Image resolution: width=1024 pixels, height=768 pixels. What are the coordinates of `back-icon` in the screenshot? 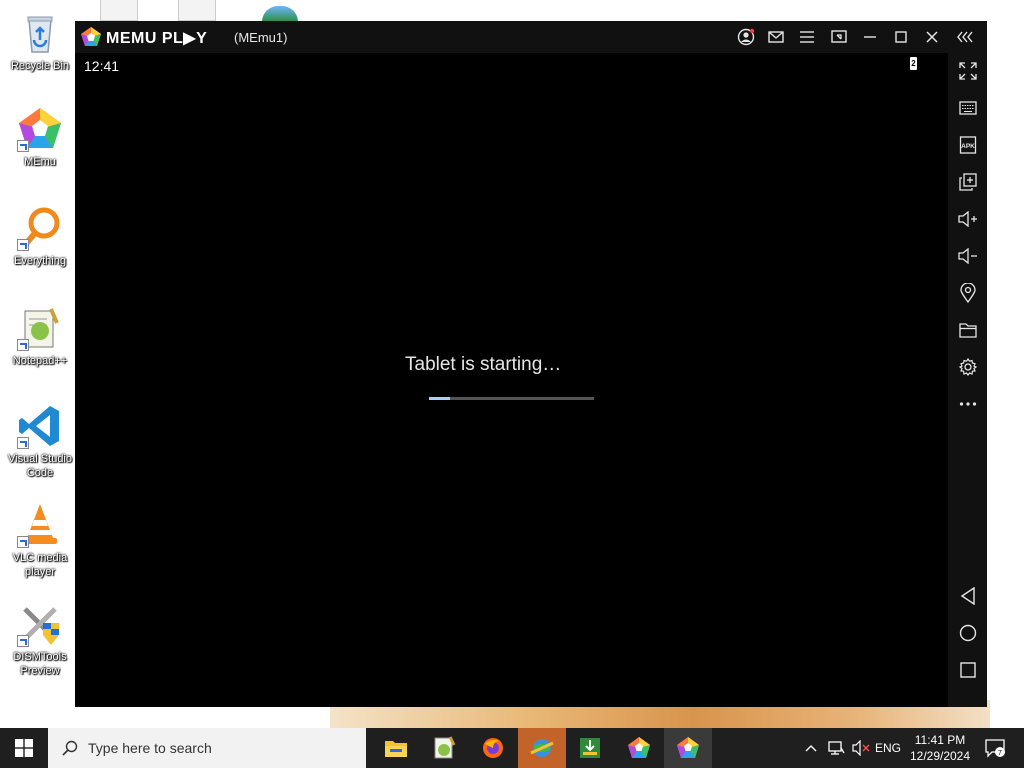 It's located at (967, 596).